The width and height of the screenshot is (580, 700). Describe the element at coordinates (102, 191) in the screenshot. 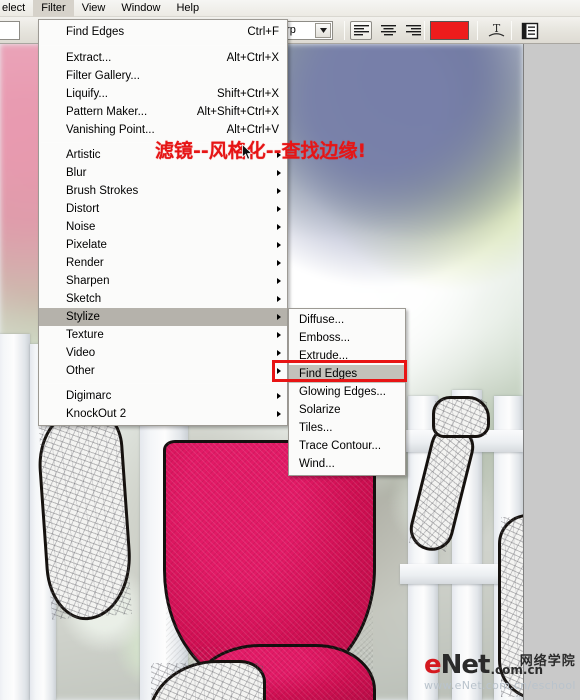

I see `menu-item-label: Brush Strokes` at that location.